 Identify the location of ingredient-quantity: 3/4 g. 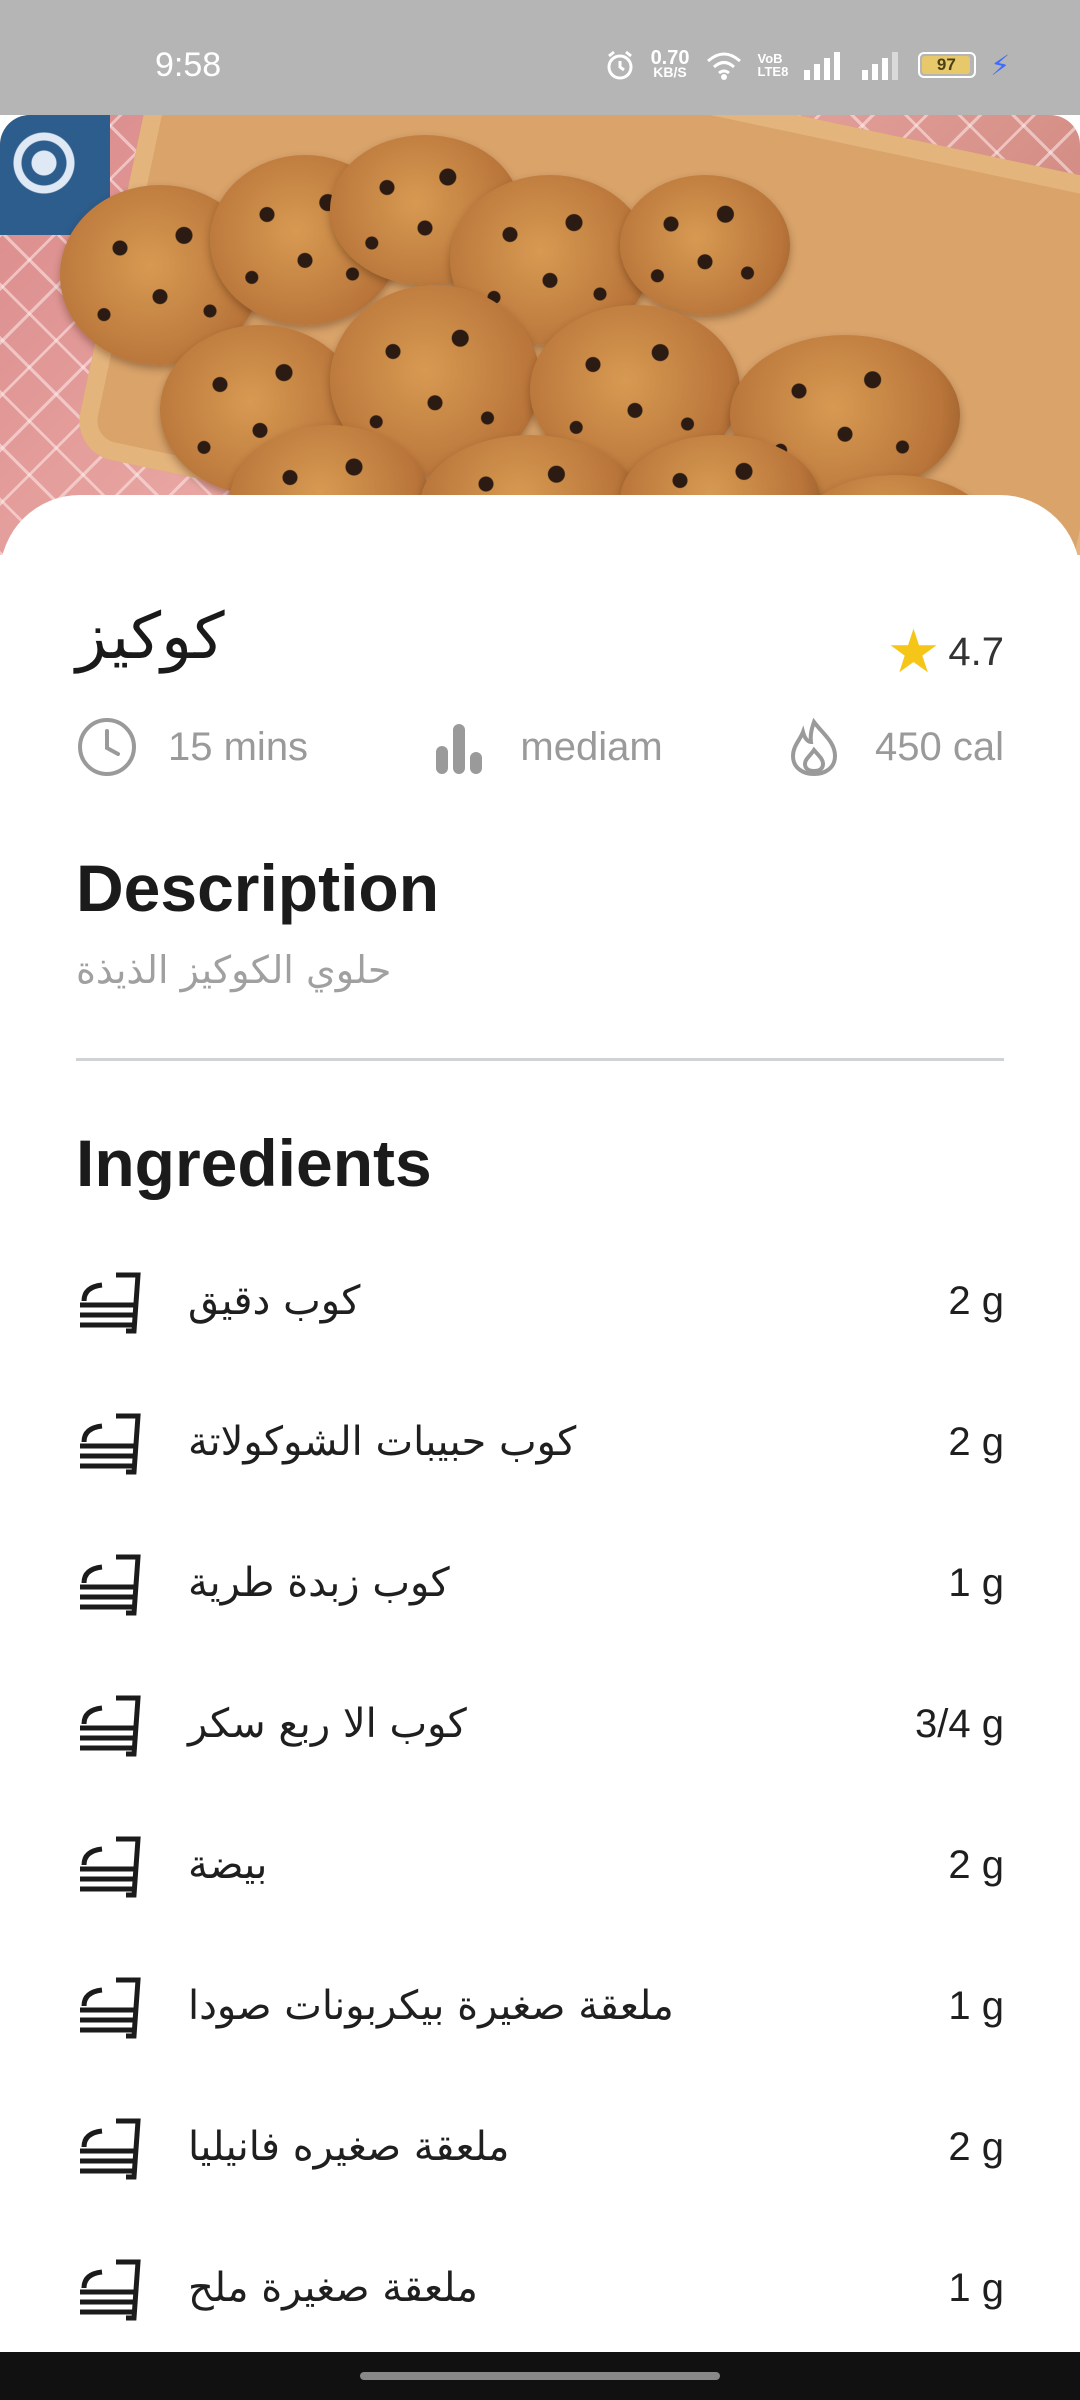
(959, 1724).